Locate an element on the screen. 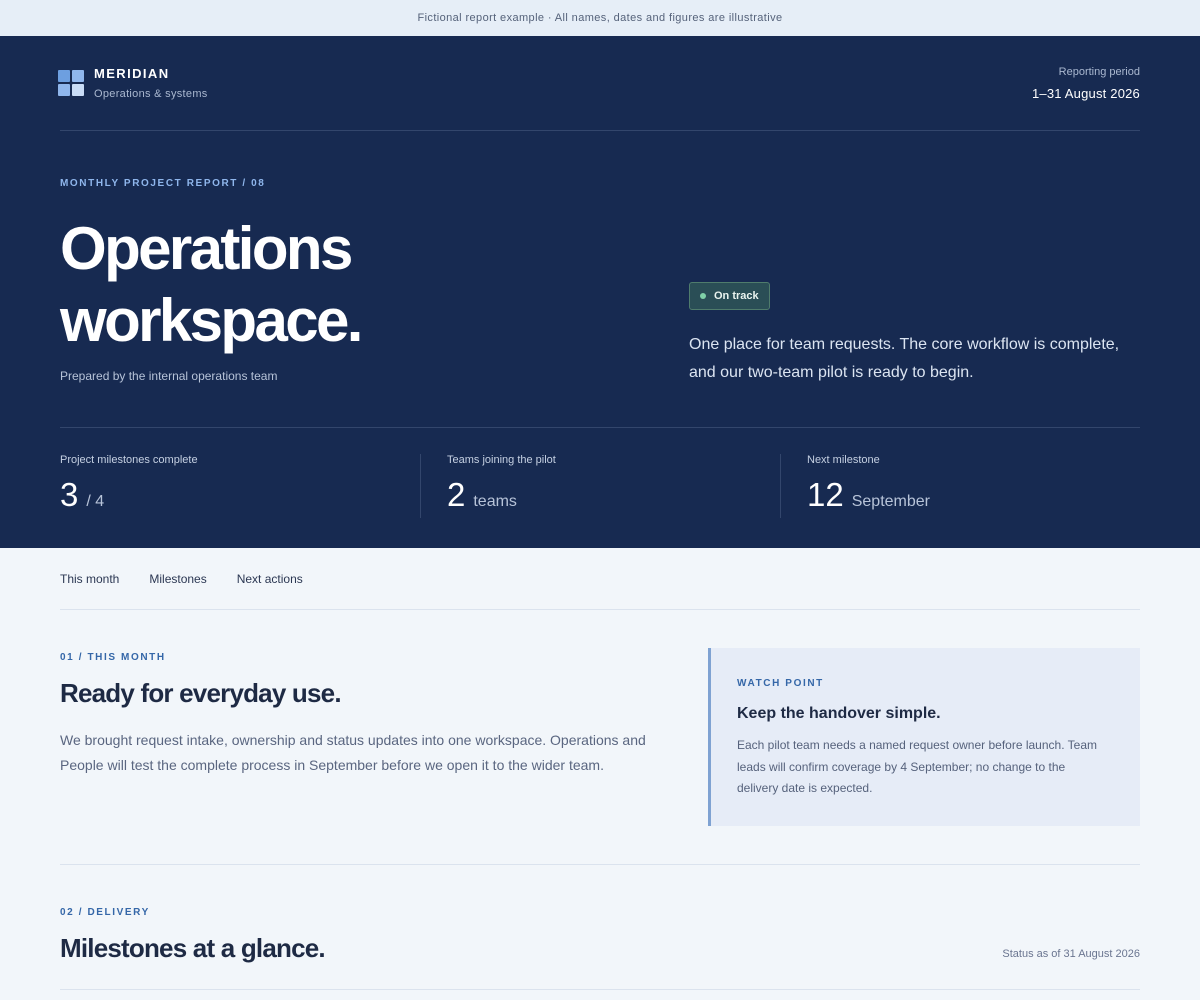  stat-label: Teams joining the pilot is located at coordinates (501, 460).